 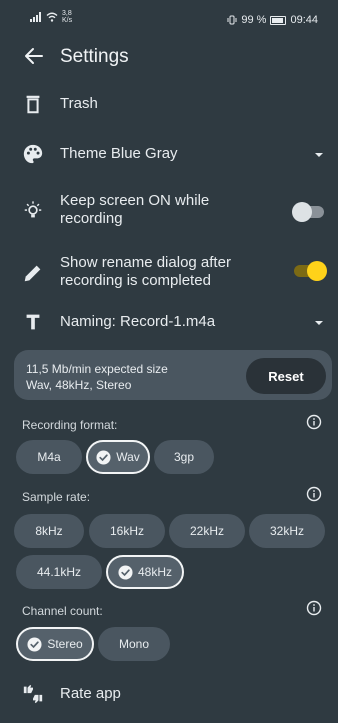 I want to click on network-speed-unit: K/s, so click(x=67, y=20).